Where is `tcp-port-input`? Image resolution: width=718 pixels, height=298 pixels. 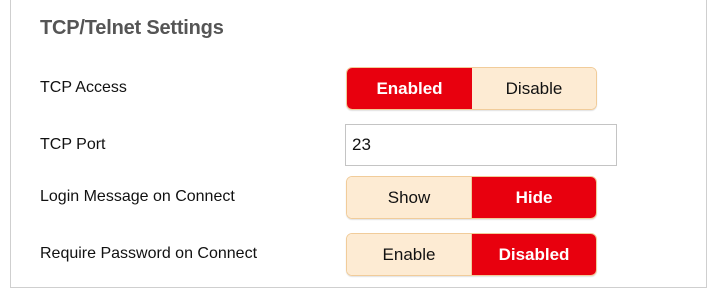
tcp-port-input is located at coordinates (481, 145).